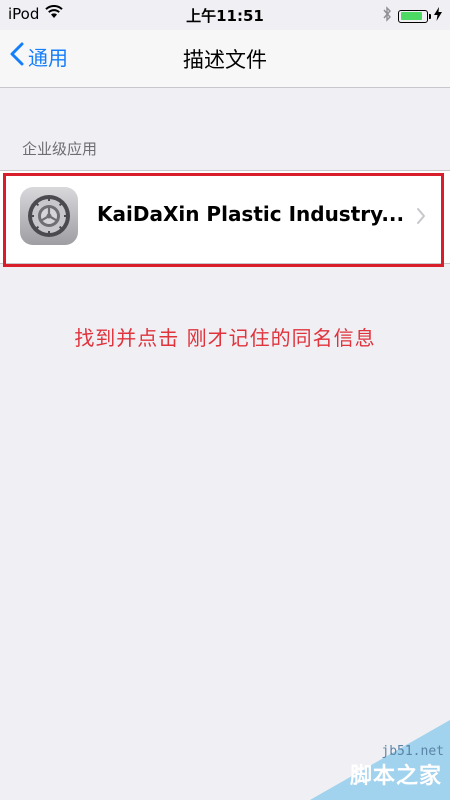 The height and width of the screenshot is (800, 450). I want to click on settings-gear-icon, so click(49, 216).